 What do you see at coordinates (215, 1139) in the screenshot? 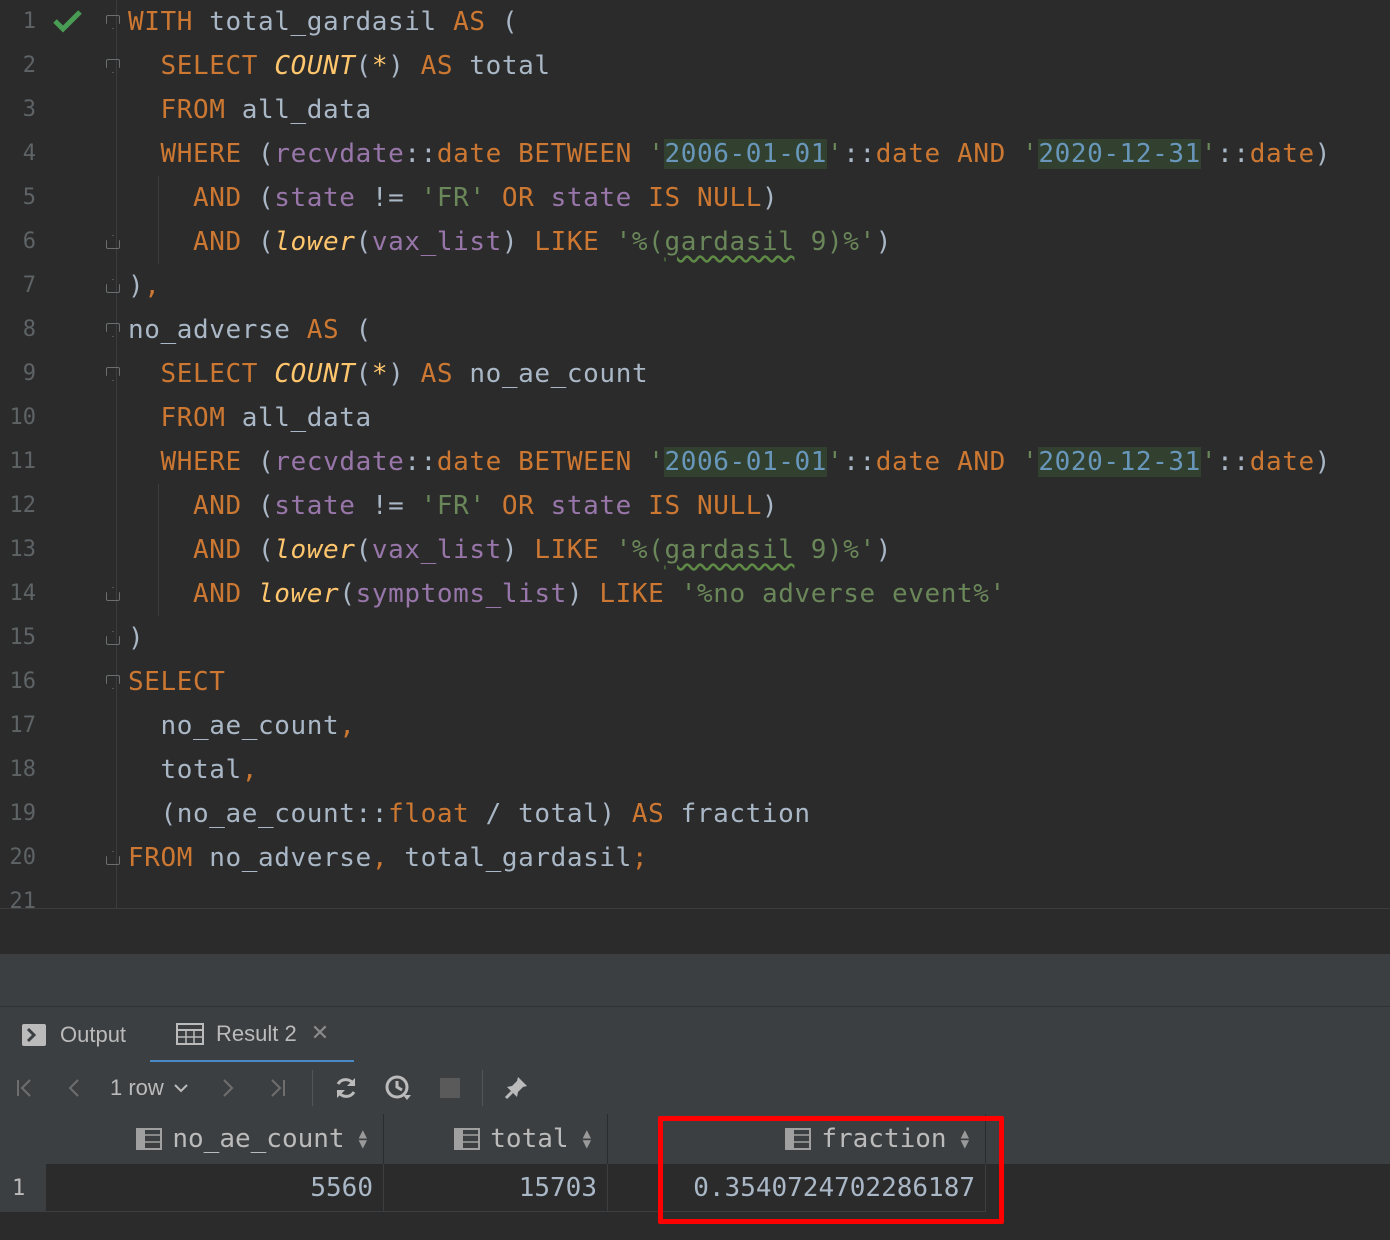
I see `column-header-no-ae-count: no_ae_count ▲ ▼` at bounding box center [215, 1139].